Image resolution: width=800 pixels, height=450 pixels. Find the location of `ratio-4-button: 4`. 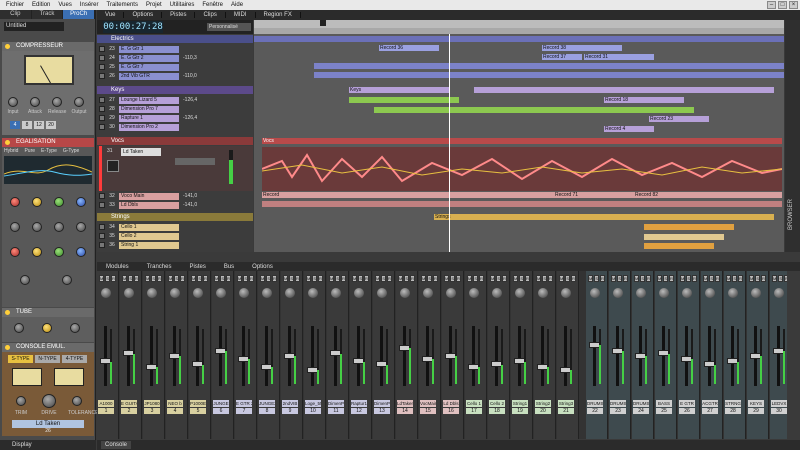

ratio-4-button: 4 is located at coordinates (15, 125).